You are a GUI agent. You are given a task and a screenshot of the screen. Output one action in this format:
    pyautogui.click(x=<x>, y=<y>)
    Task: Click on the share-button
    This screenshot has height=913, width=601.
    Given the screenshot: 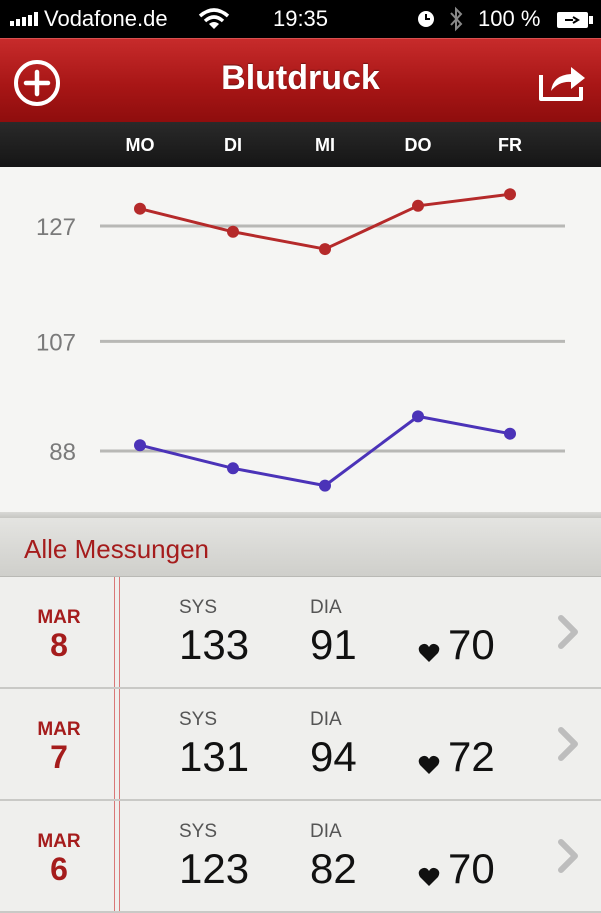 What is the action you would take?
    pyautogui.click(x=563, y=81)
    